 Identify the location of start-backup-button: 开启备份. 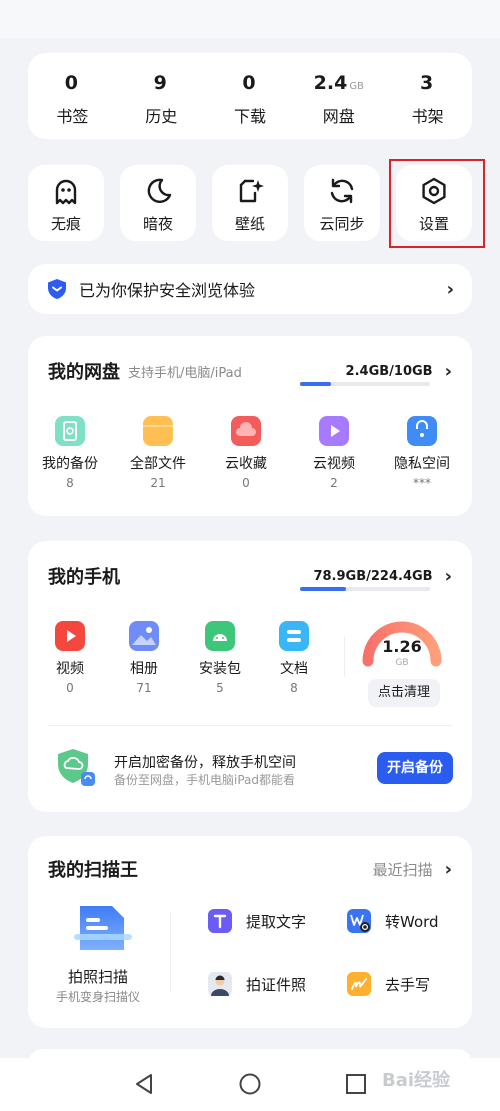
(415, 768).